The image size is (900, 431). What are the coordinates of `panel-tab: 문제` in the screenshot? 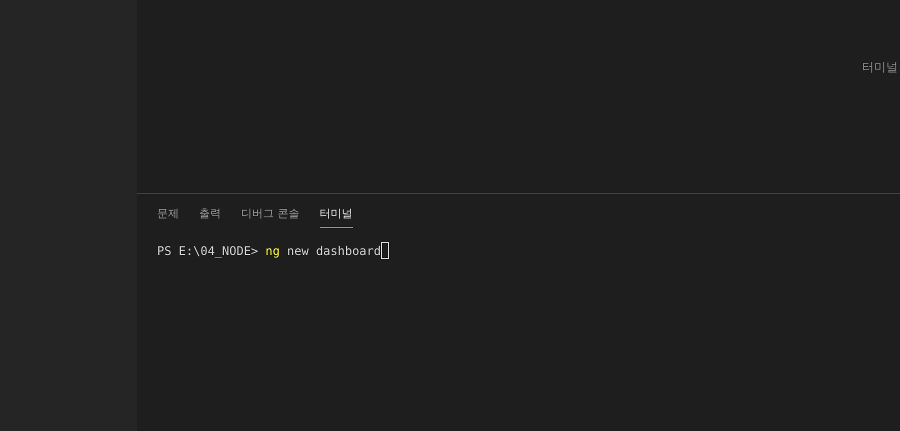 It's located at (168, 216).